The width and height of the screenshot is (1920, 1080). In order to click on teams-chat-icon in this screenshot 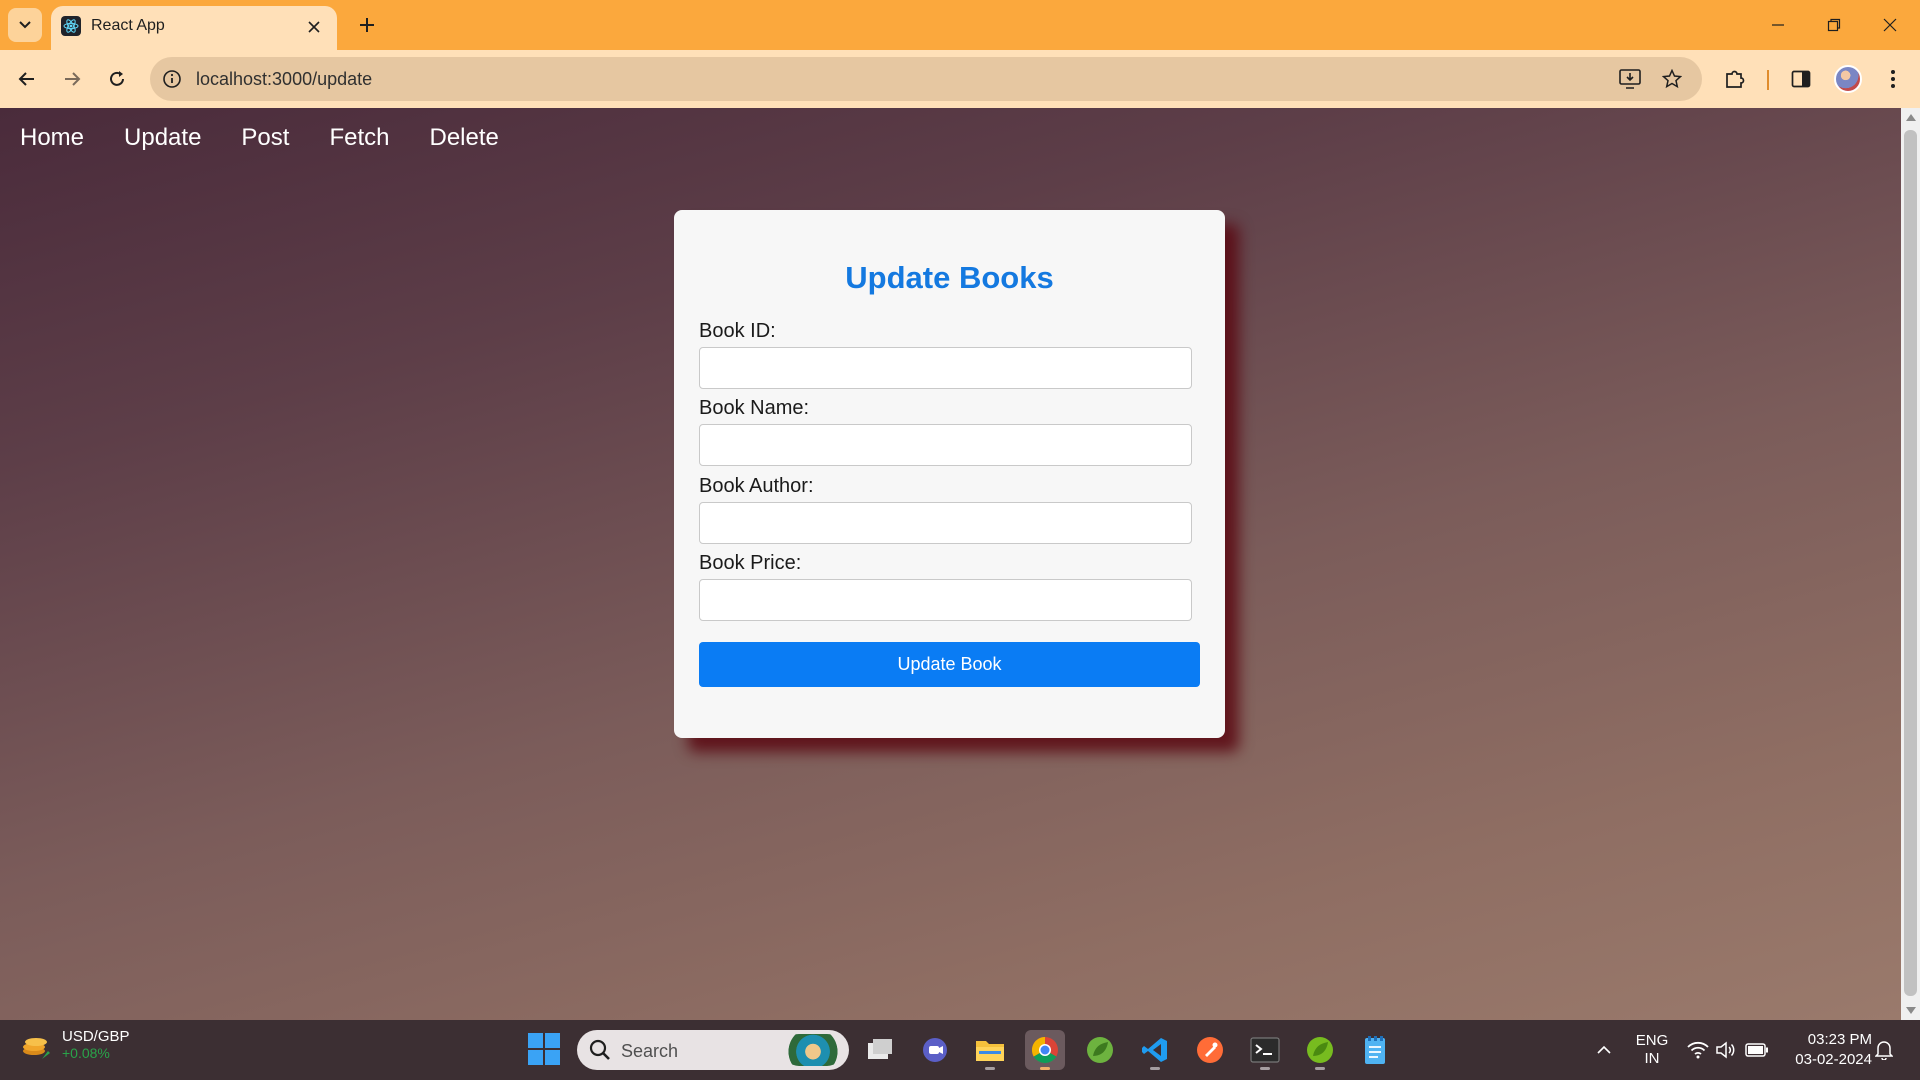, I will do `click(935, 1050)`.